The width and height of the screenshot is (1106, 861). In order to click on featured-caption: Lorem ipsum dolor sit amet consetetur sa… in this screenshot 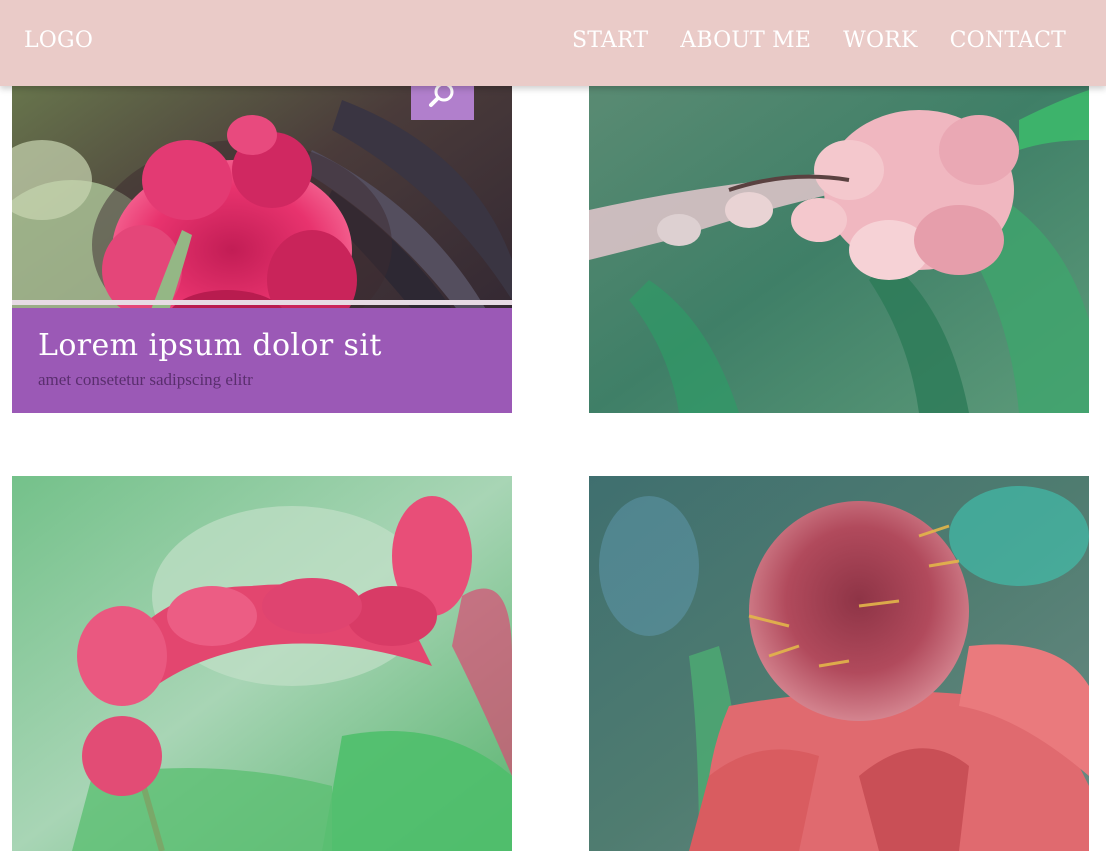, I will do `click(262, 360)`.